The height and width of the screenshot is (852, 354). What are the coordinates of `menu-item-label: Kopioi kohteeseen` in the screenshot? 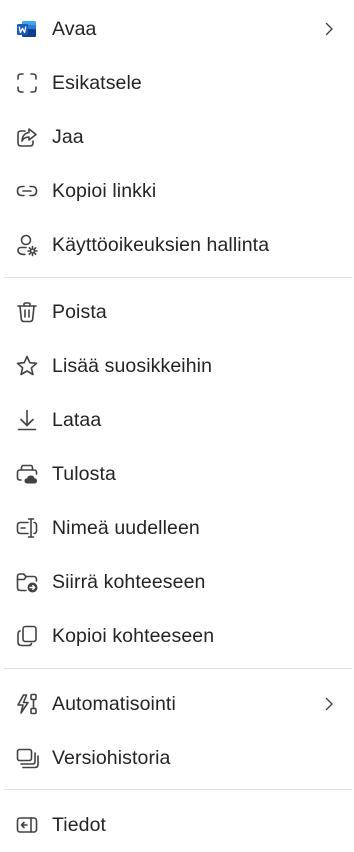 It's located at (133, 635).